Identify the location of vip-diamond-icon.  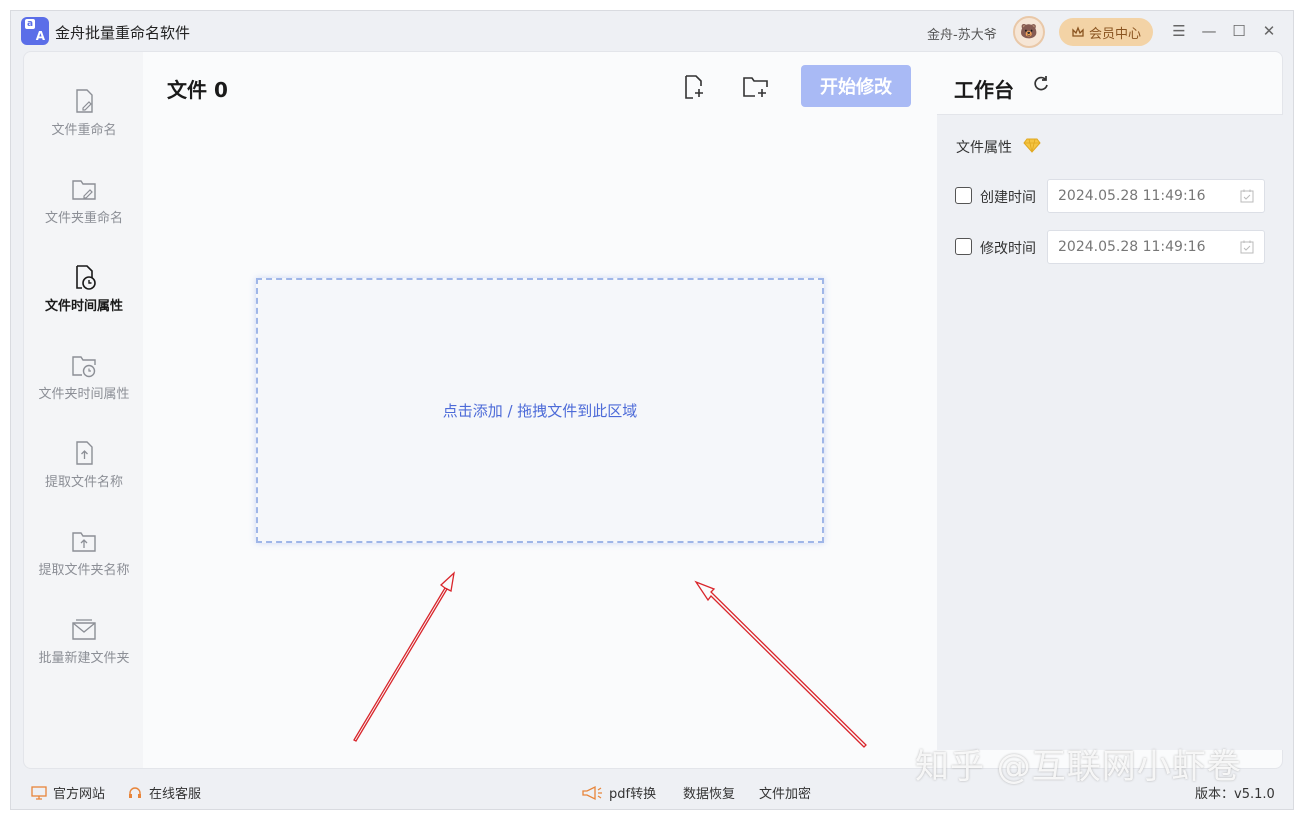
(1032, 145).